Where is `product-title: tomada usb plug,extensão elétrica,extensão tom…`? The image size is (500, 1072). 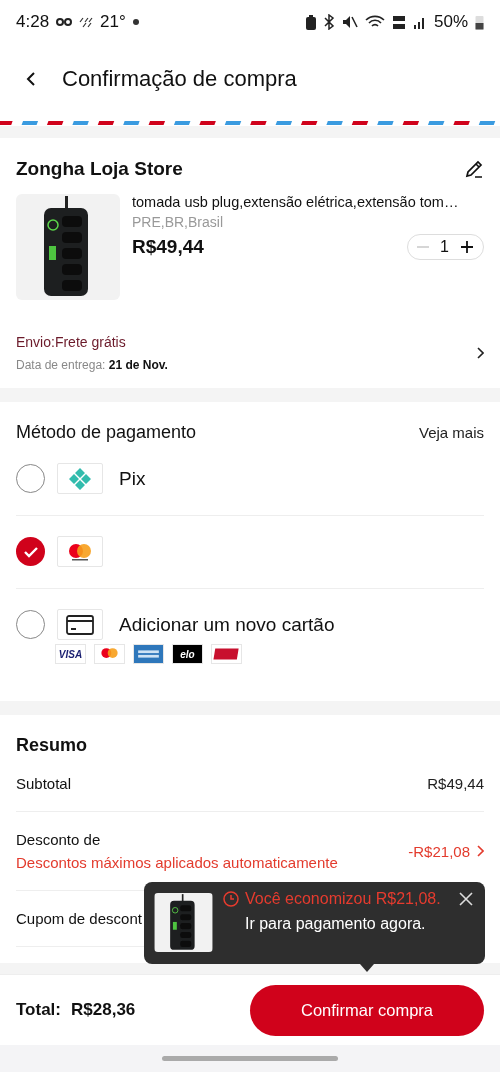
product-title: tomada usb plug,extensão elétrica,extensão tom… is located at coordinates (296, 202).